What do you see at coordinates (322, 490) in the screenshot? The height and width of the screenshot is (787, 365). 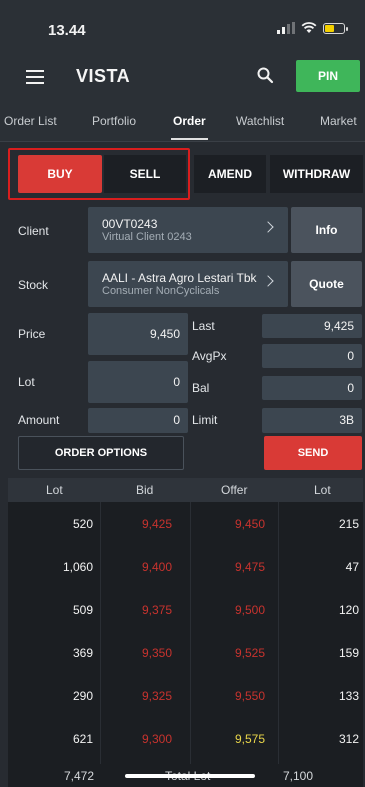 I see `header-offer-lot: Lot` at bounding box center [322, 490].